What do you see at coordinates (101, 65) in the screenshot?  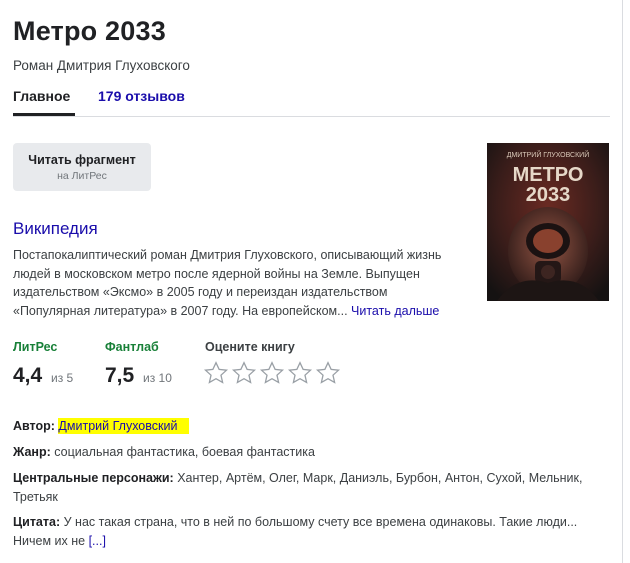 I see `page-subtitle: Роман Дмитрия Глуховского` at bounding box center [101, 65].